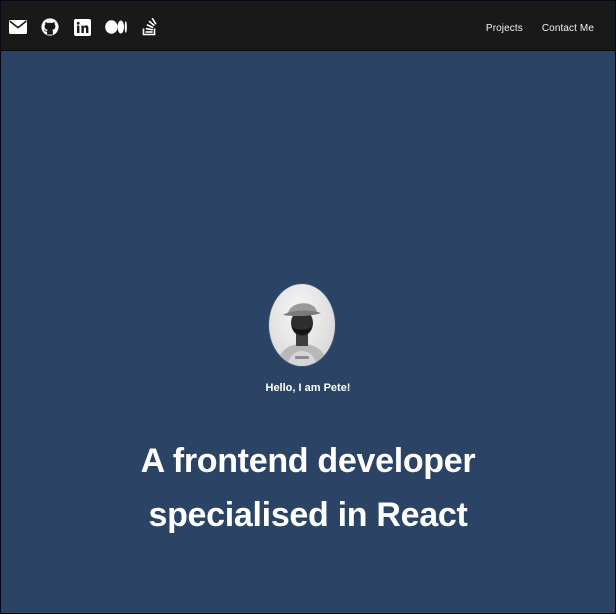 Image resolution: width=616 pixels, height=614 pixels. I want to click on github-icon, so click(50, 27).